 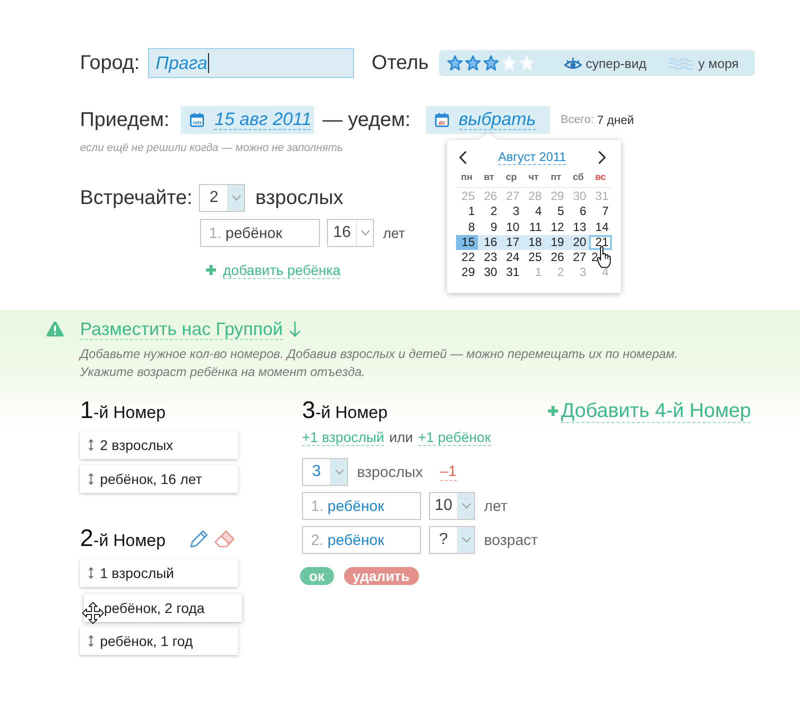 I want to click on calendar-day: 9, so click(x=489, y=227).